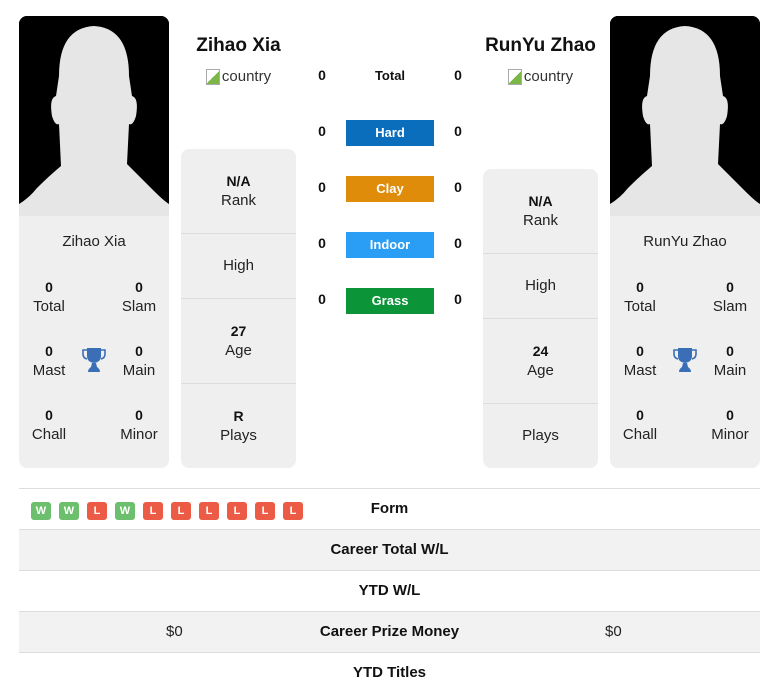  I want to click on h2h-total-row: 0 Total 0, so click(390, 77).